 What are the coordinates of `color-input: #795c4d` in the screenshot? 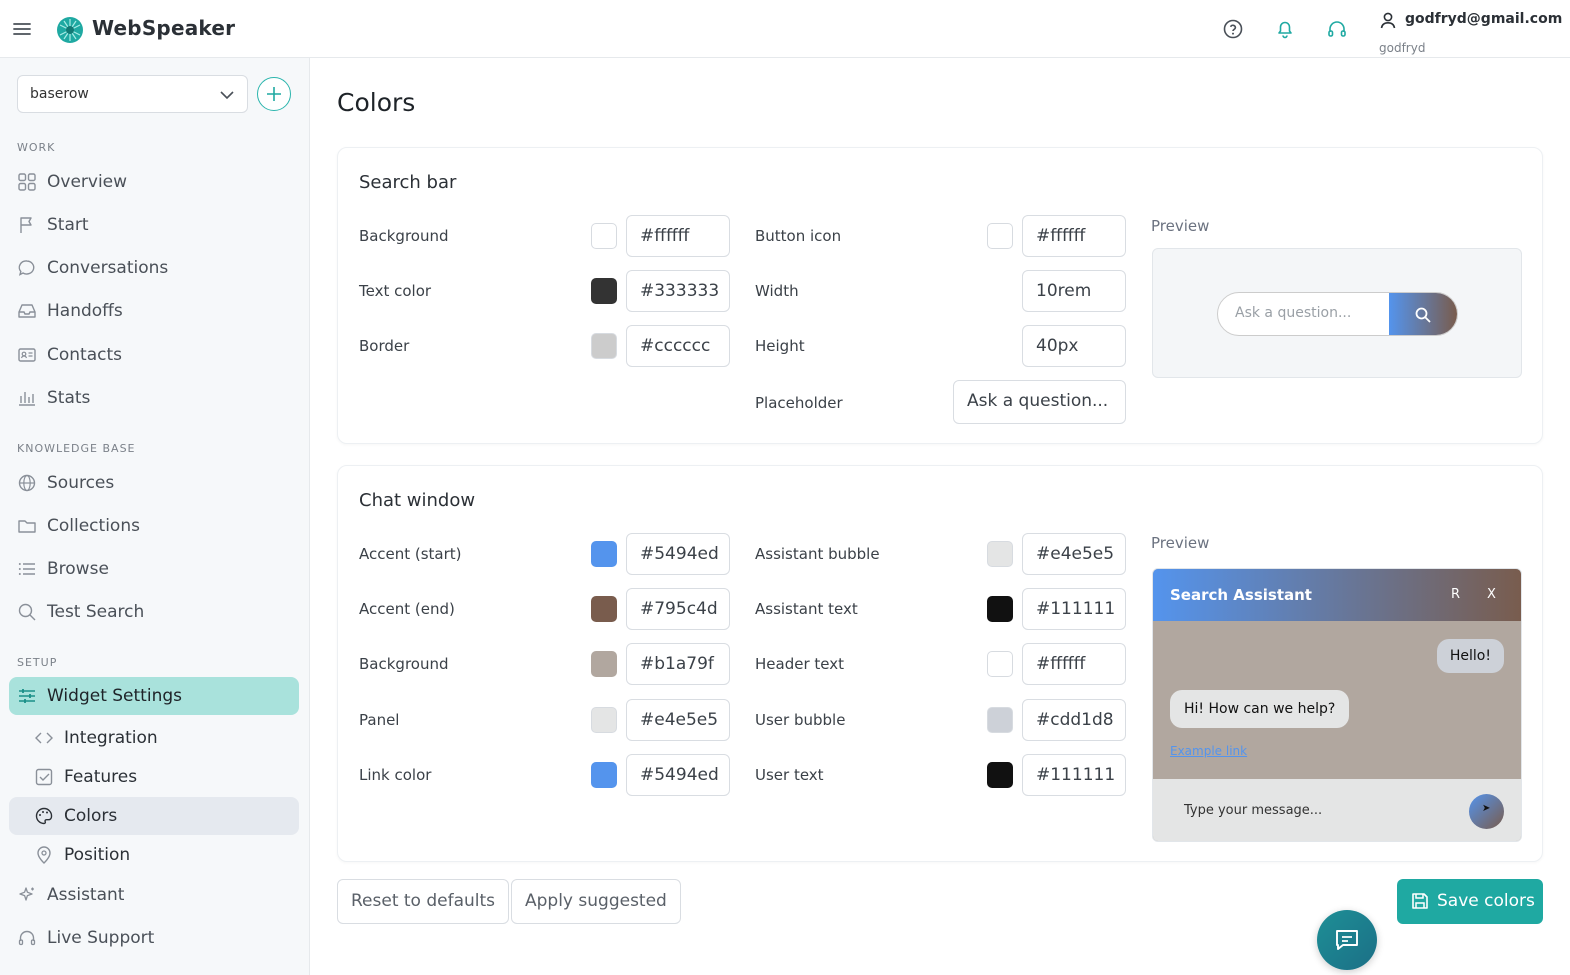 It's located at (678, 609).